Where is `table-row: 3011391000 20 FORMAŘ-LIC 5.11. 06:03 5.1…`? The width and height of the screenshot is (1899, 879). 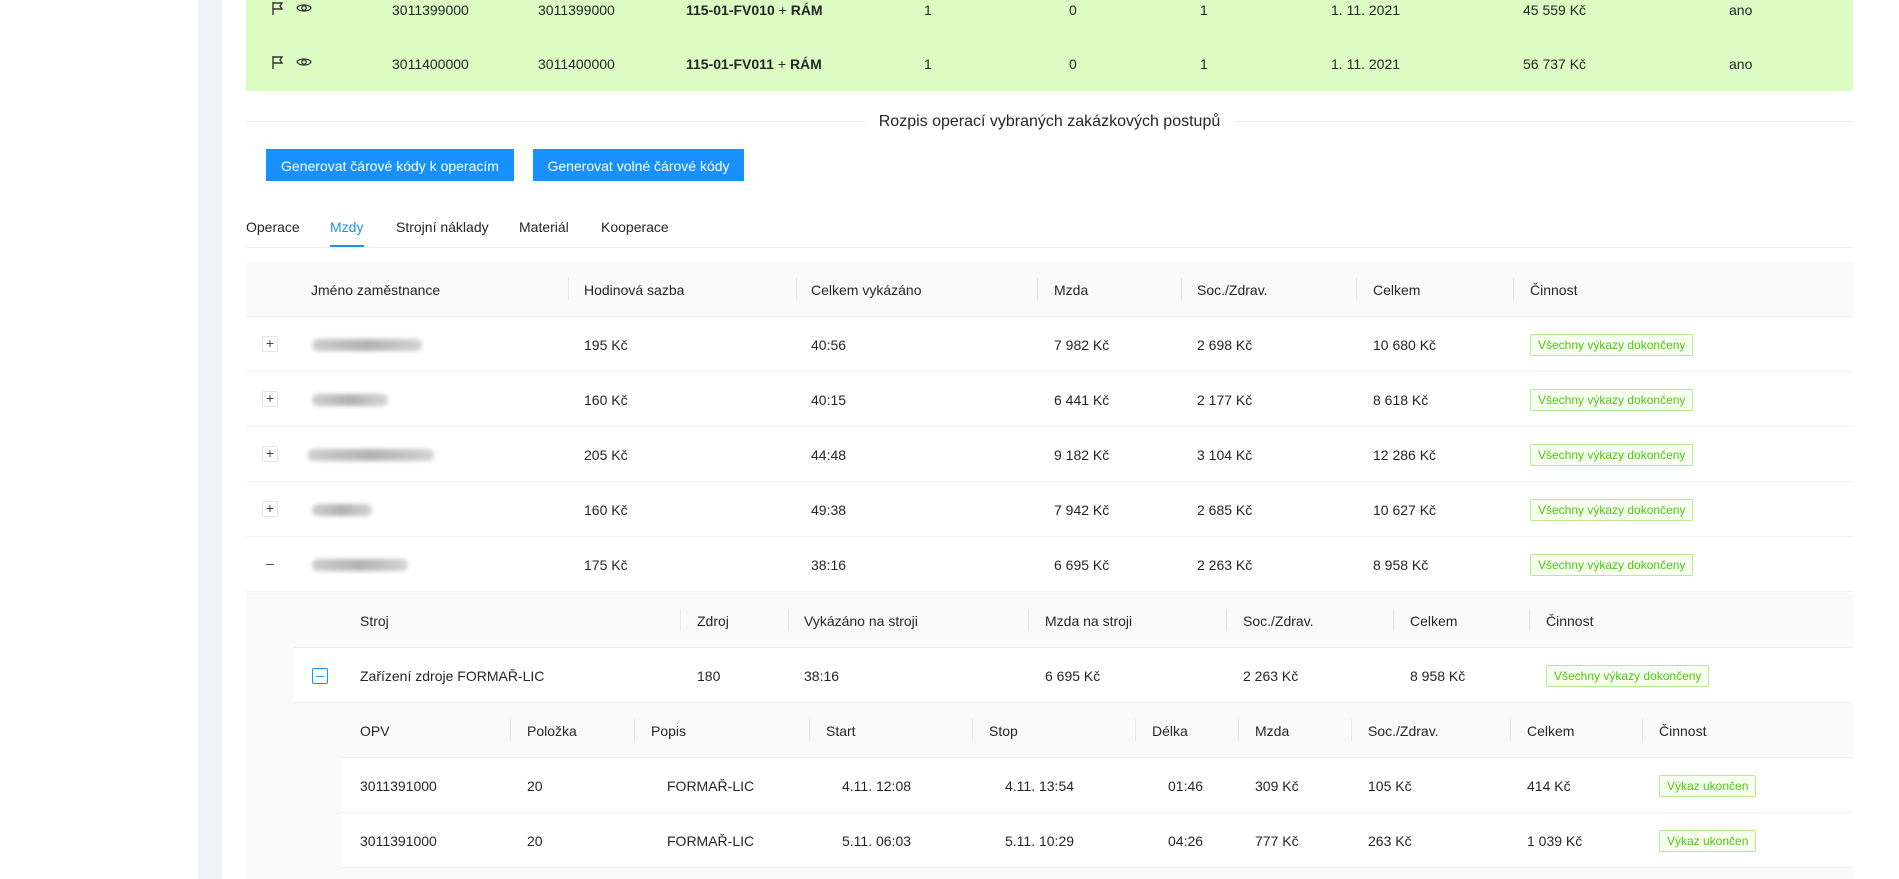
table-row: 3011391000 20 FORMAŘ-LIC 5.11. 06:03 5.1… is located at coordinates (1097, 840).